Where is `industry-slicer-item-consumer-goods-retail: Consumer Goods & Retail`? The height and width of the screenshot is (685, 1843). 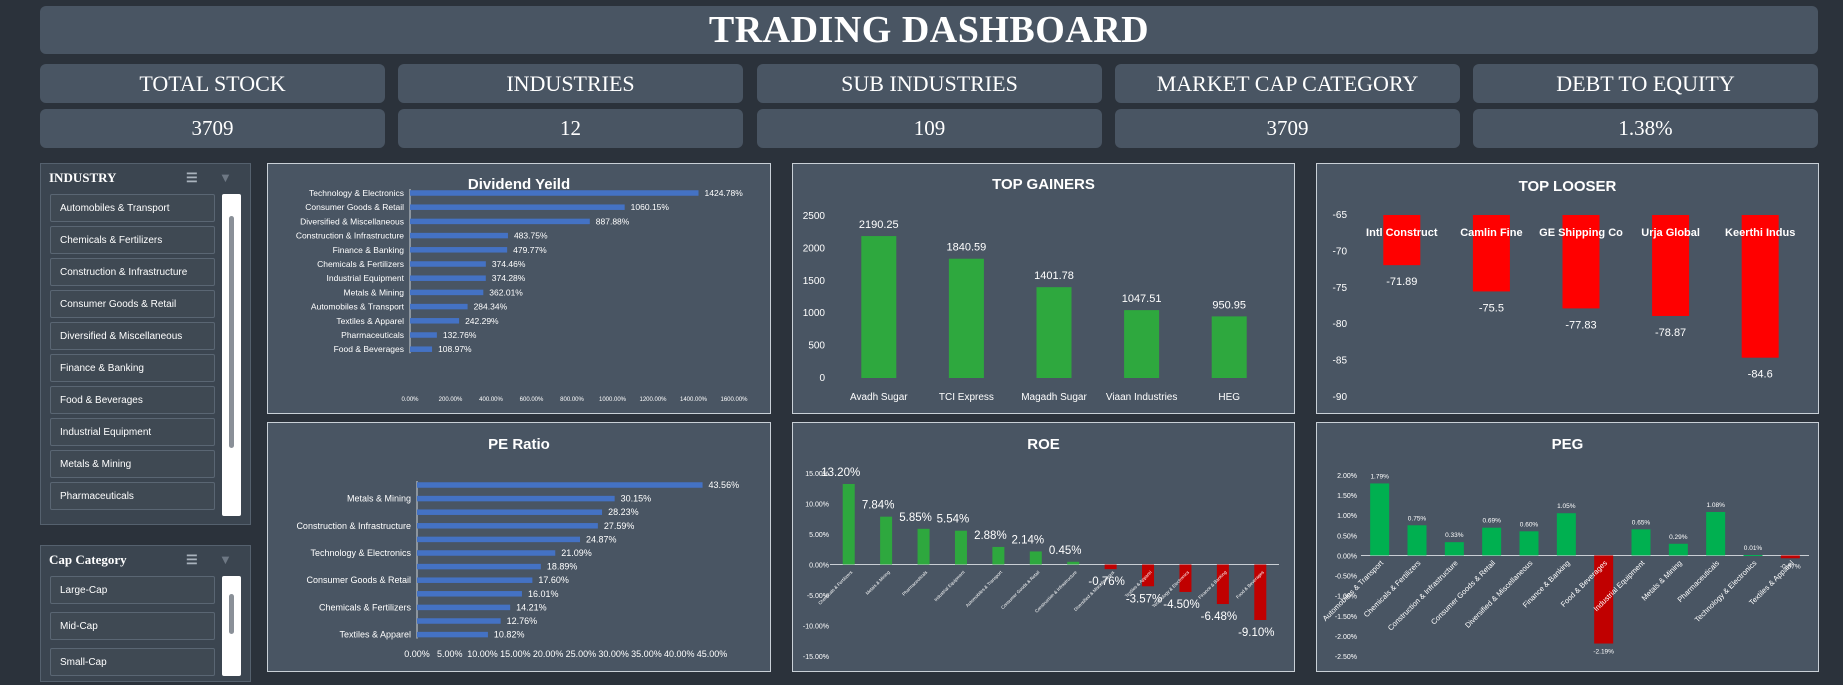 industry-slicer-item-consumer-goods-retail: Consumer Goods & Retail is located at coordinates (132, 304).